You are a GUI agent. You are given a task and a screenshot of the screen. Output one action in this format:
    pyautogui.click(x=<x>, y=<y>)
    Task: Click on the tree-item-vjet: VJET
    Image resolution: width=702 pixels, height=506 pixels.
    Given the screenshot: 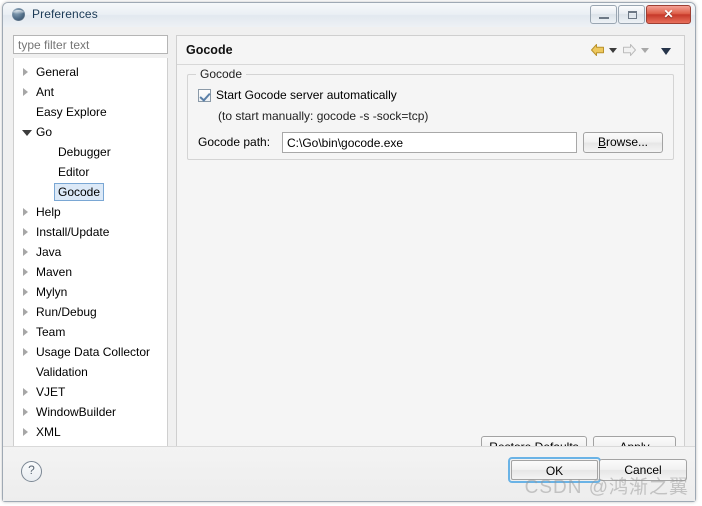 What is the action you would take?
    pyautogui.click(x=90, y=392)
    